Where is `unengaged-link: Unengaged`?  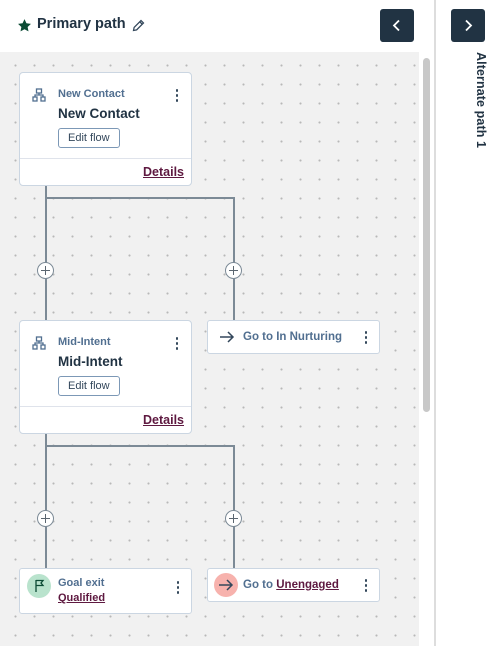 unengaged-link: Unengaged is located at coordinates (307, 585).